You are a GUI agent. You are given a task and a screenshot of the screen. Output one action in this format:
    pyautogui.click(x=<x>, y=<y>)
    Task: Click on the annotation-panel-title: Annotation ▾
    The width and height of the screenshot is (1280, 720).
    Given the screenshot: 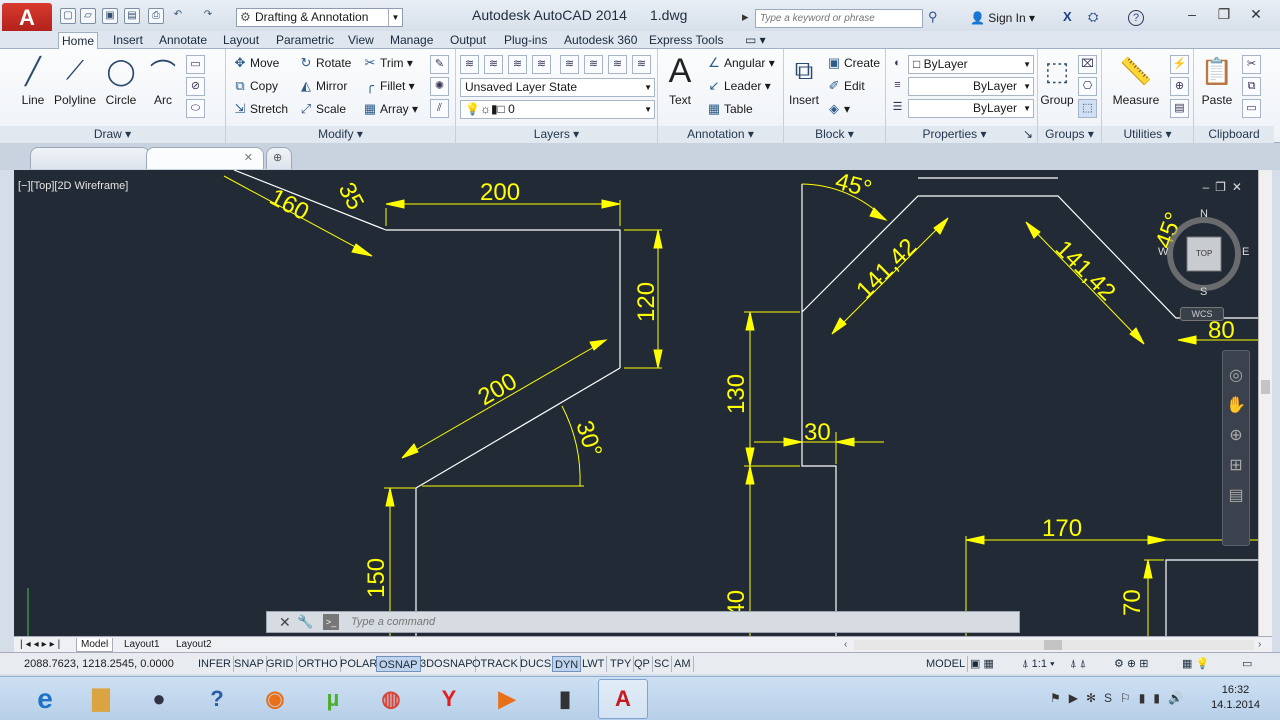 What is the action you would take?
    pyautogui.click(x=720, y=134)
    